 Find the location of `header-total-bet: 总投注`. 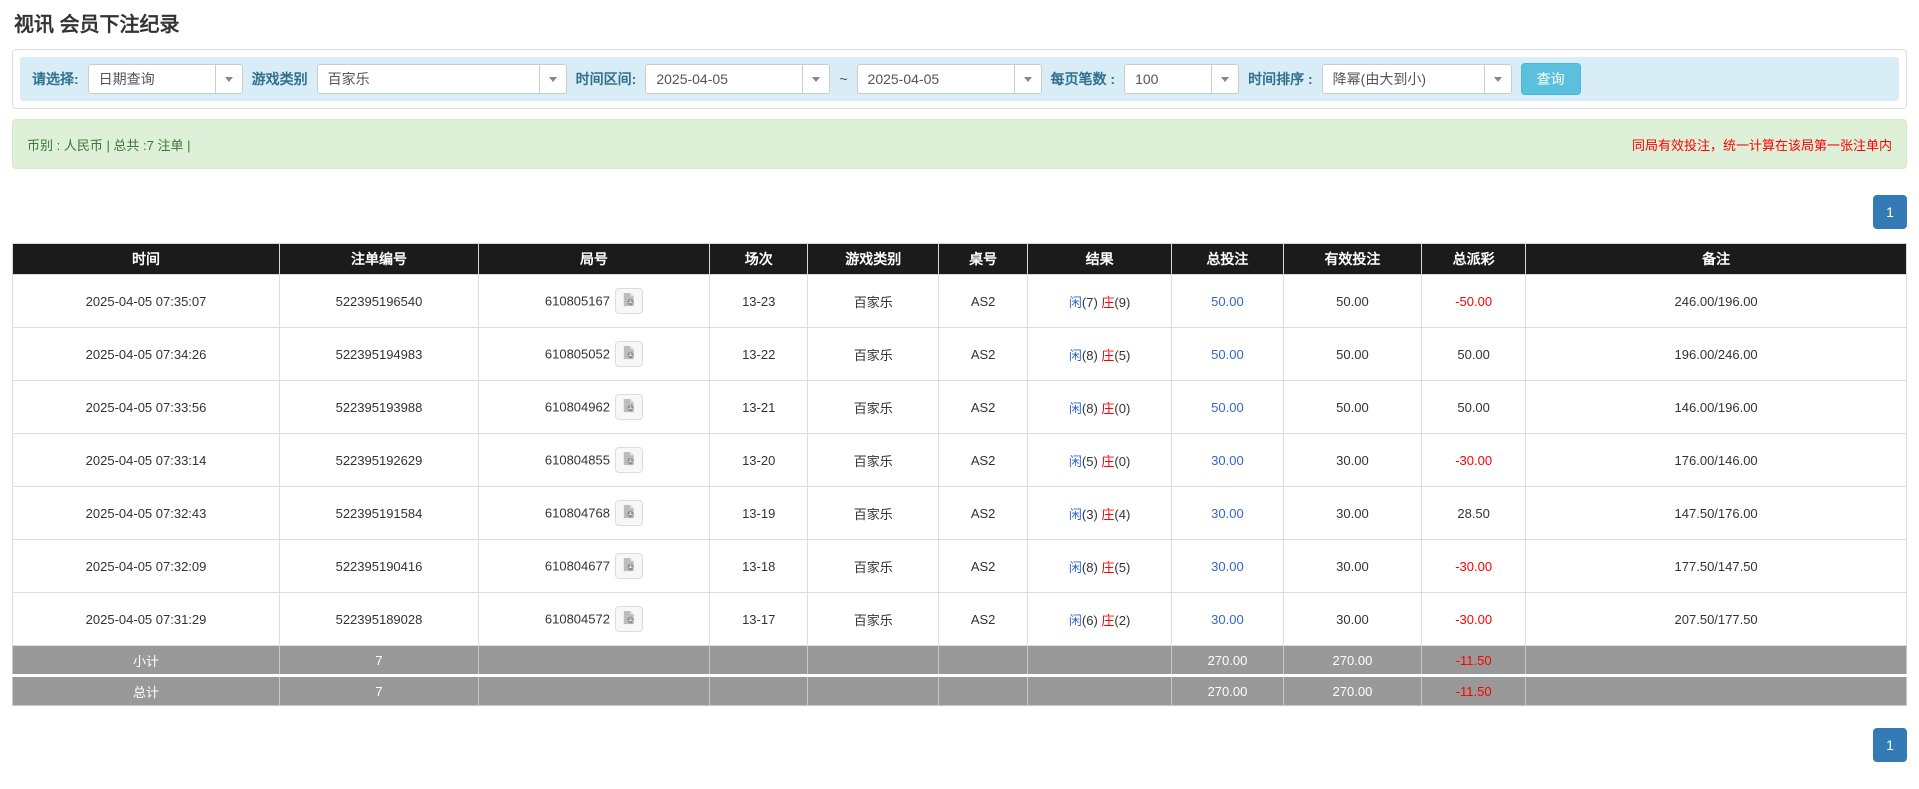

header-total-bet: 总投注 is located at coordinates (1227, 259).